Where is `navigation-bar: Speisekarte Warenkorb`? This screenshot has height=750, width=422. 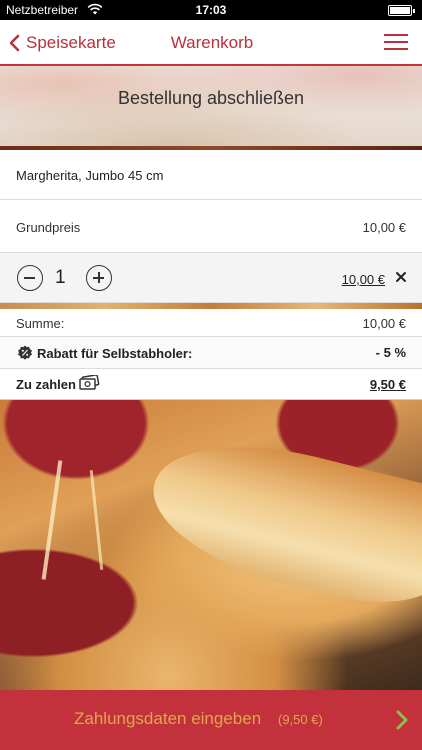 navigation-bar: Speisekarte Warenkorb is located at coordinates (211, 43).